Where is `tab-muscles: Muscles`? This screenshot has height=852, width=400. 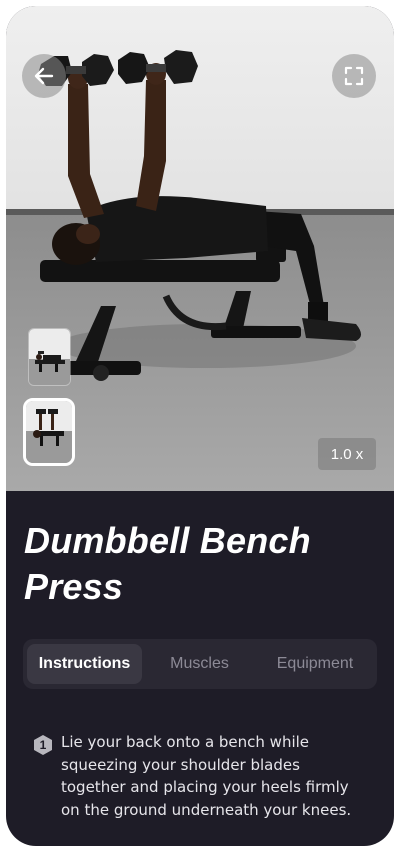
tab-muscles: Muscles is located at coordinates (199, 664).